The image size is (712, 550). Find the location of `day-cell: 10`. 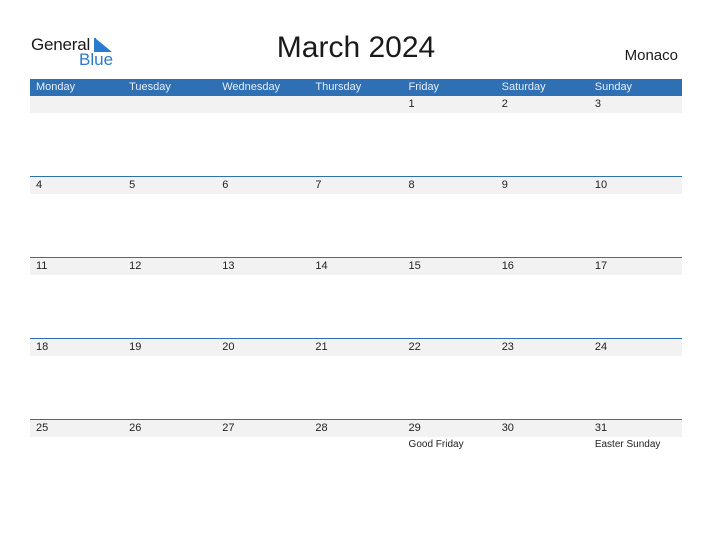

day-cell: 10 is located at coordinates (635, 217).